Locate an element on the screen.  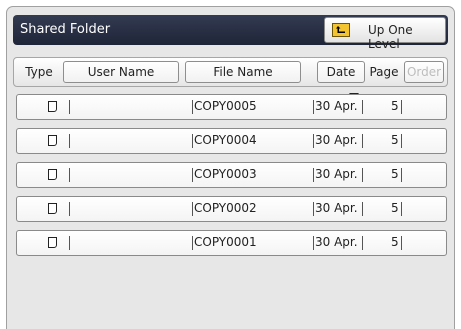
column-page: Page is located at coordinates (384, 72).